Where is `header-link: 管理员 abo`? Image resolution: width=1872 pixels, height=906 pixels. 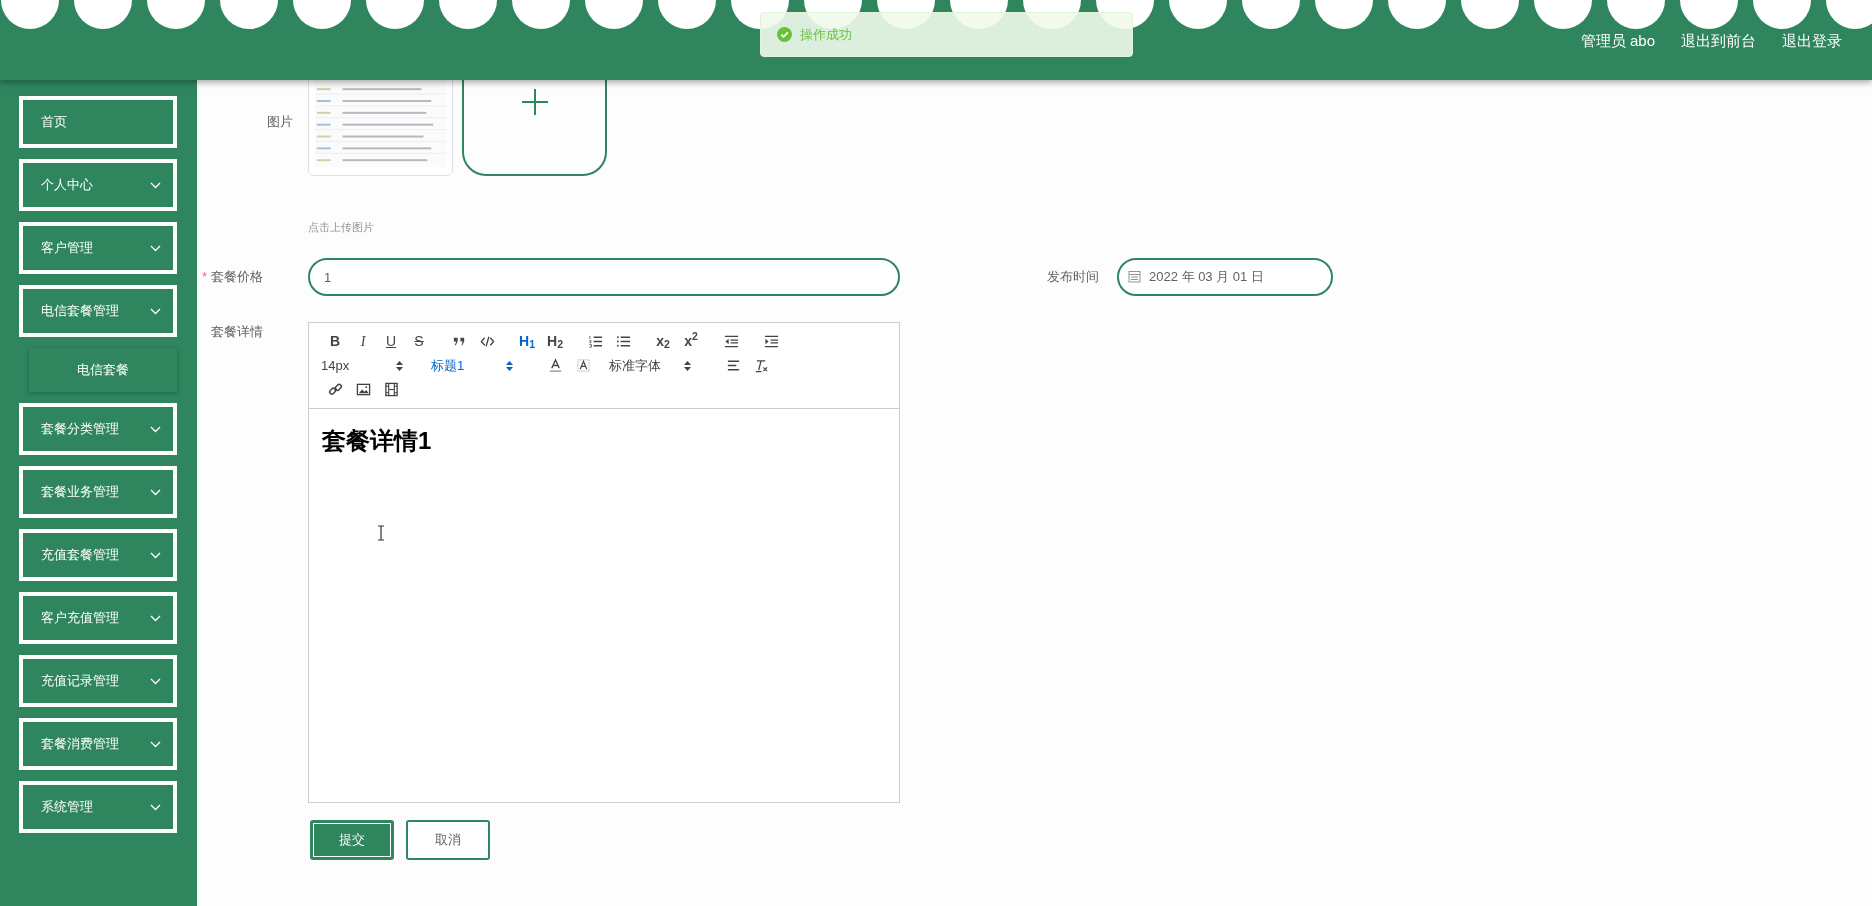
header-link: 管理员 abo is located at coordinates (1617, 41).